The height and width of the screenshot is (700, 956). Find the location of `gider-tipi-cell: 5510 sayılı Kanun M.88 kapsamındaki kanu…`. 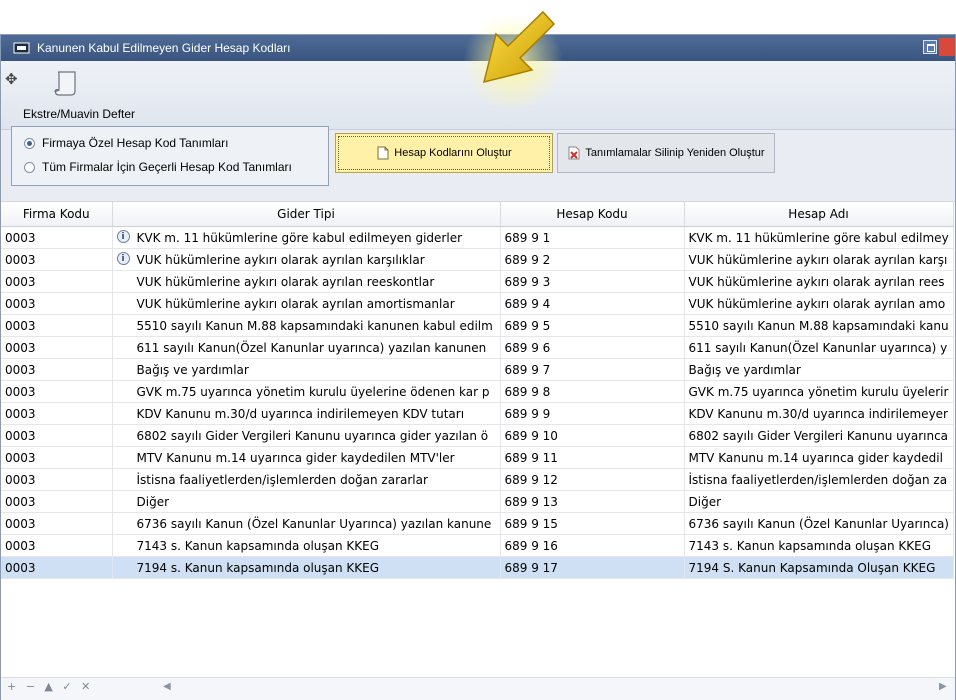

gider-tipi-cell: 5510 sayılı Kanun M.88 kapsamındaki kanu… is located at coordinates (306, 325).